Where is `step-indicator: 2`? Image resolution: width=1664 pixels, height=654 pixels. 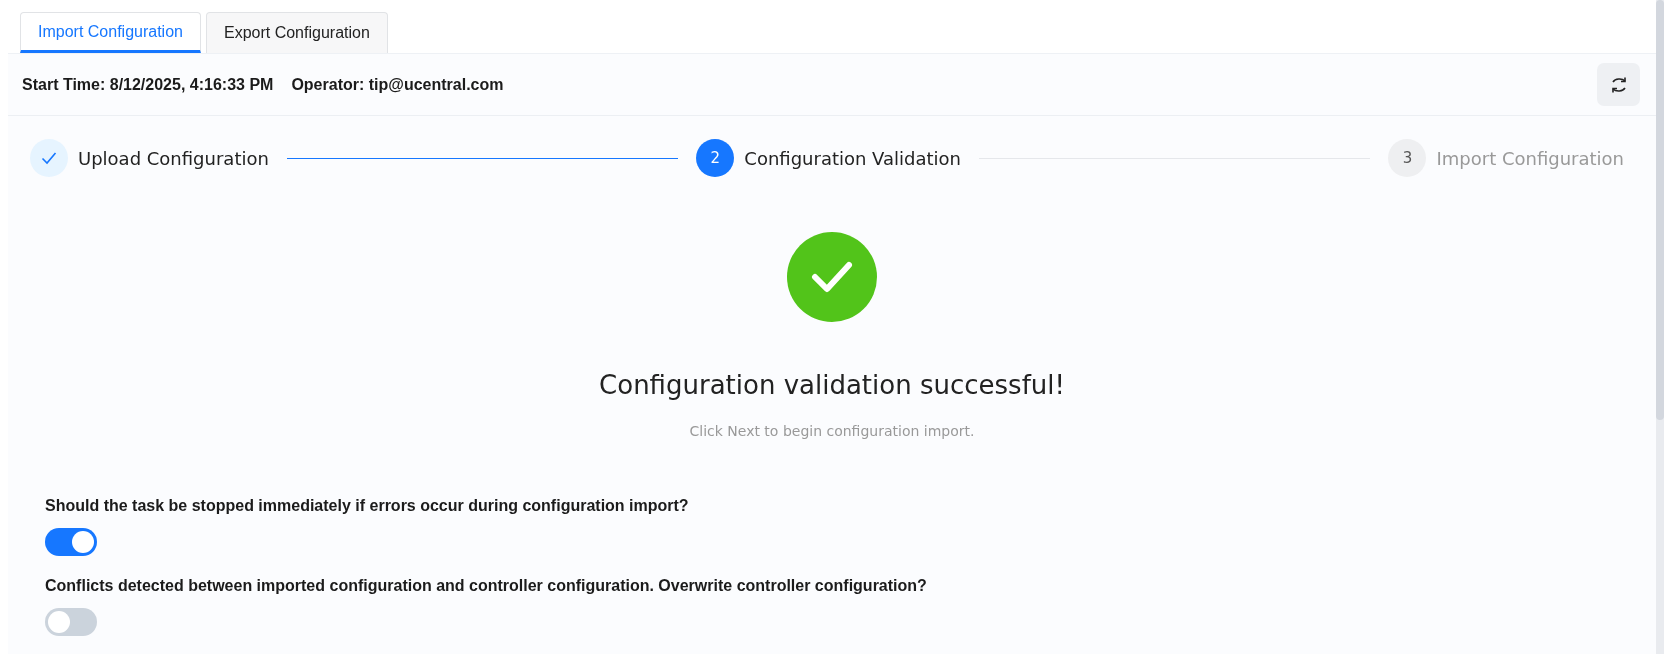 step-indicator: 2 is located at coordinates (715, 158).